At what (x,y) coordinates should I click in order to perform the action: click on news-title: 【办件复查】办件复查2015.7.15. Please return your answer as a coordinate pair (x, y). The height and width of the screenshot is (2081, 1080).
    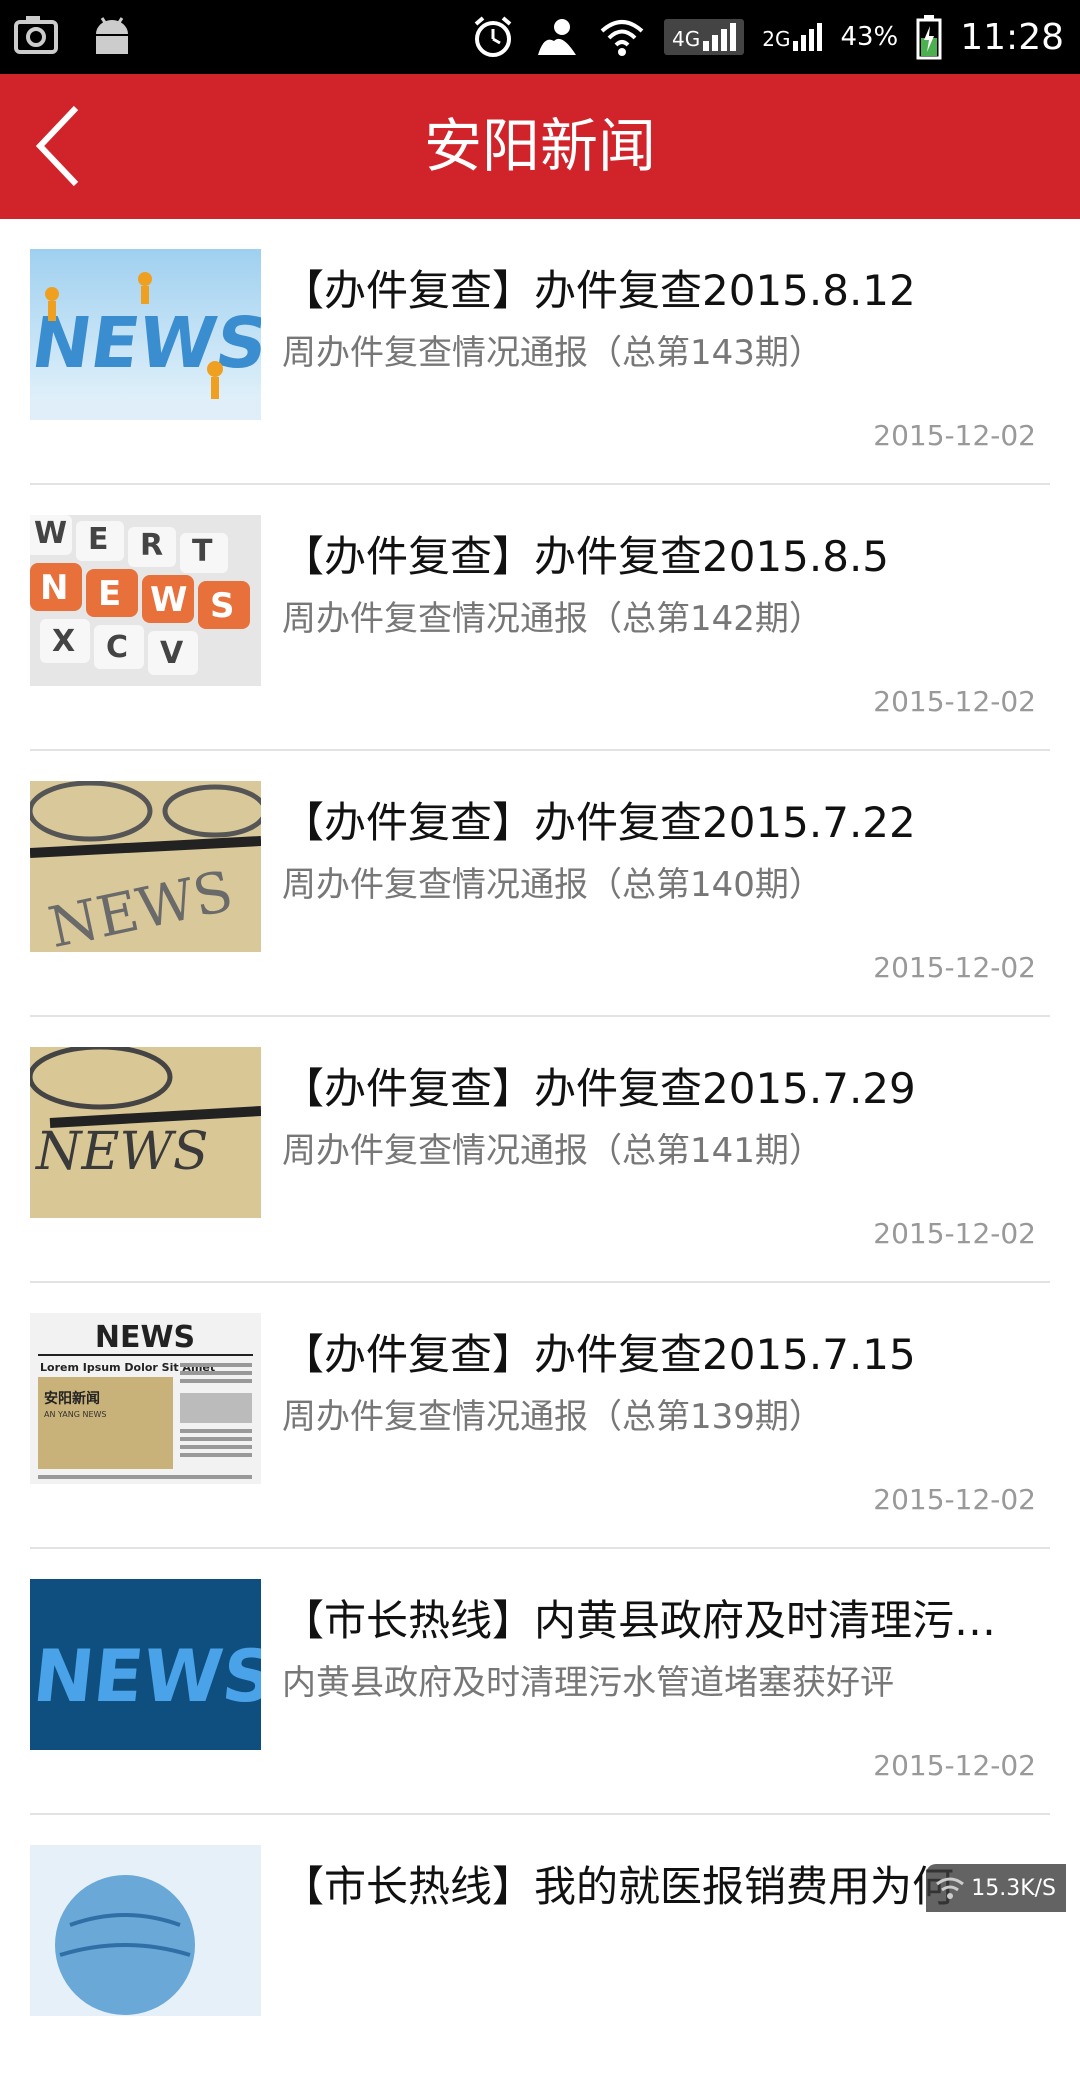
    Looking at the image, I should click on (599, 1354).